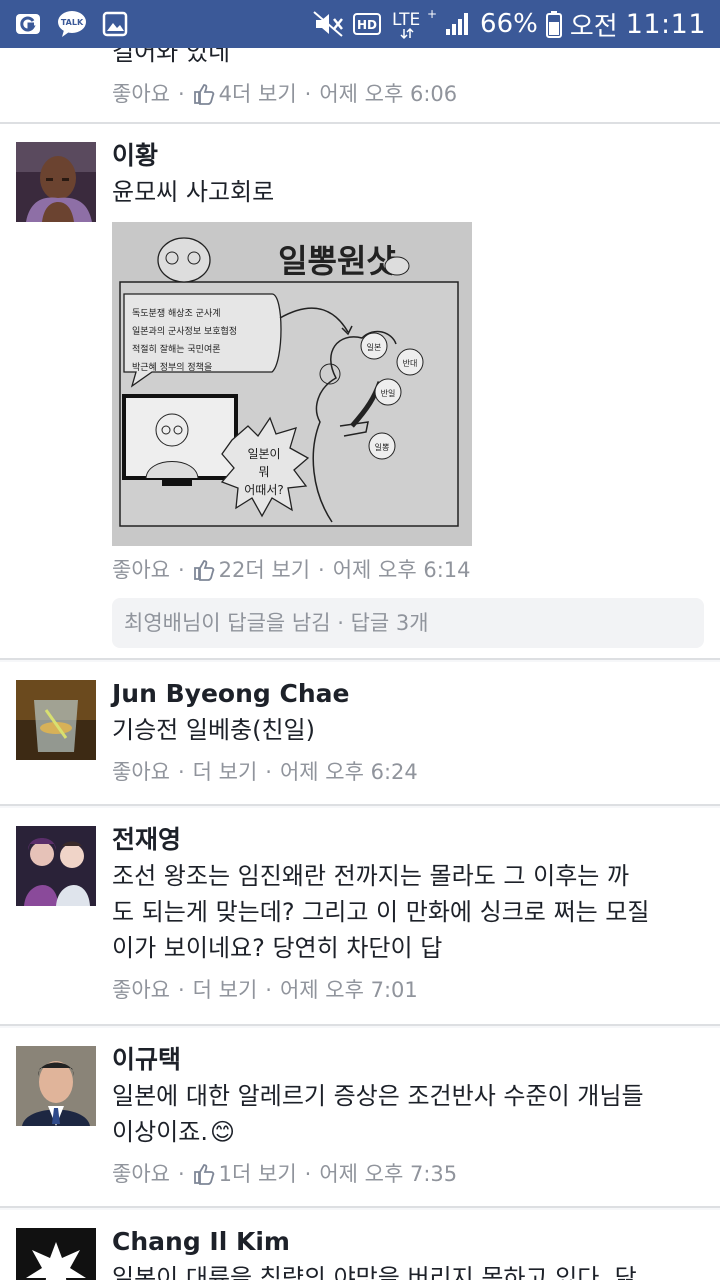 Image resolution: width=720 pixels, height=1280 pixels. Describe the element at coordinates (665, 24) in the screenshot. I see `clock-time: 11:11` at that location.